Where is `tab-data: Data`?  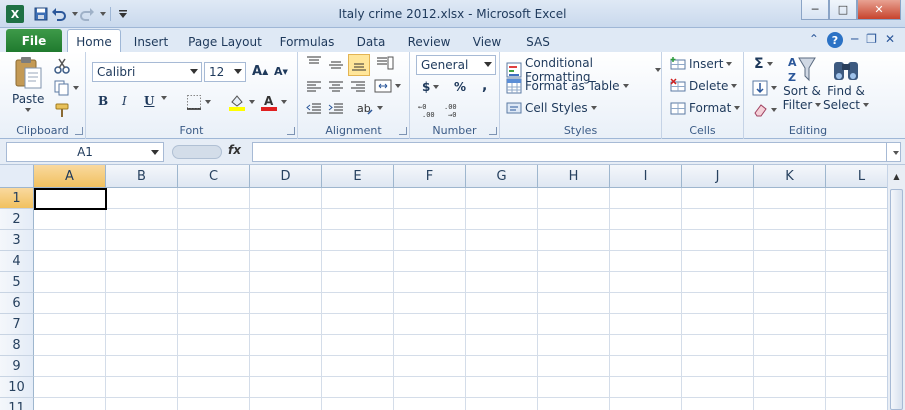
tab-data: Data is located at coordinates (371, 42).